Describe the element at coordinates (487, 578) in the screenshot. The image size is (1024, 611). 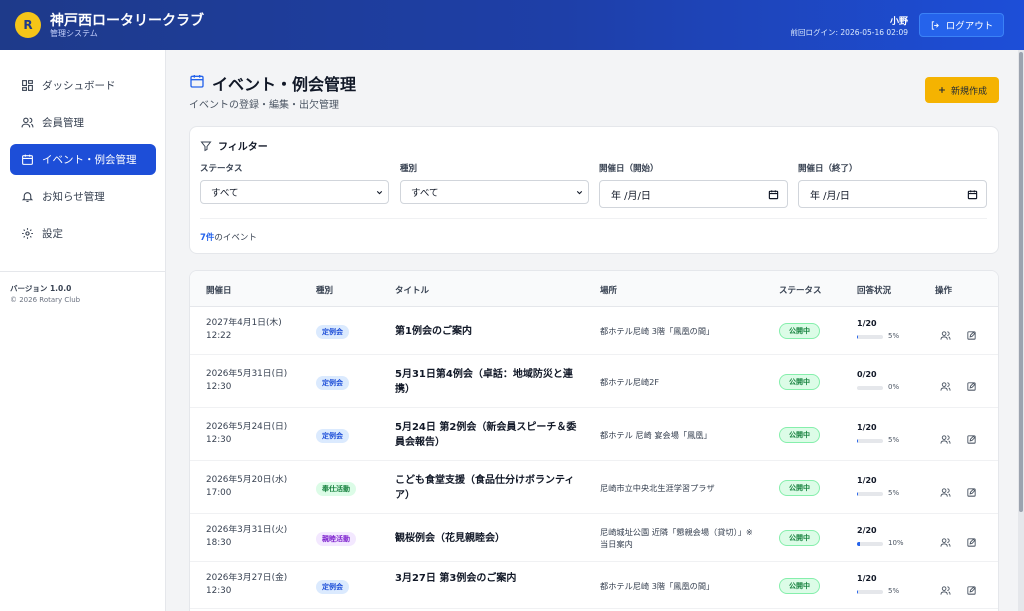
I see `event-title: 3月27日 第3例会のご案内` at that location.